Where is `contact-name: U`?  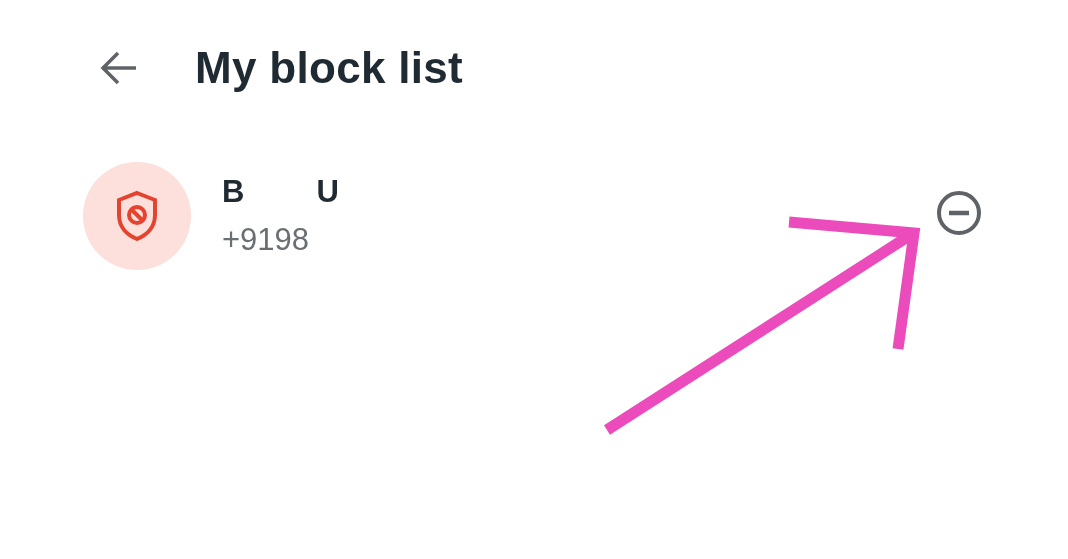
contact-name: U is located at coordinates (327, 192).